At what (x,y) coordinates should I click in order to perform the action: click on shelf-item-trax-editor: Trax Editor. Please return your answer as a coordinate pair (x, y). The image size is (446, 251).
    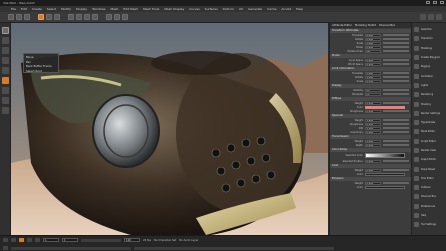
    Looking at the image, I should click on (429, 178).